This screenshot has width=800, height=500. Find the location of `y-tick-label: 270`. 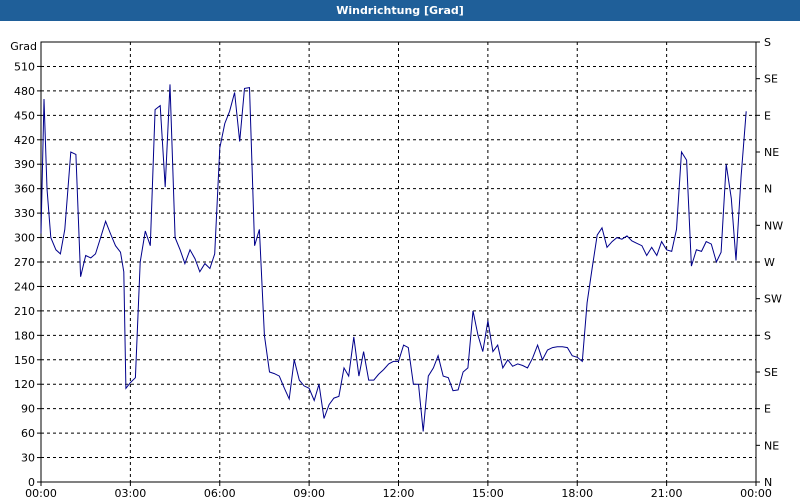

y-tick-label: 270 is located at coordinates (24, 262).